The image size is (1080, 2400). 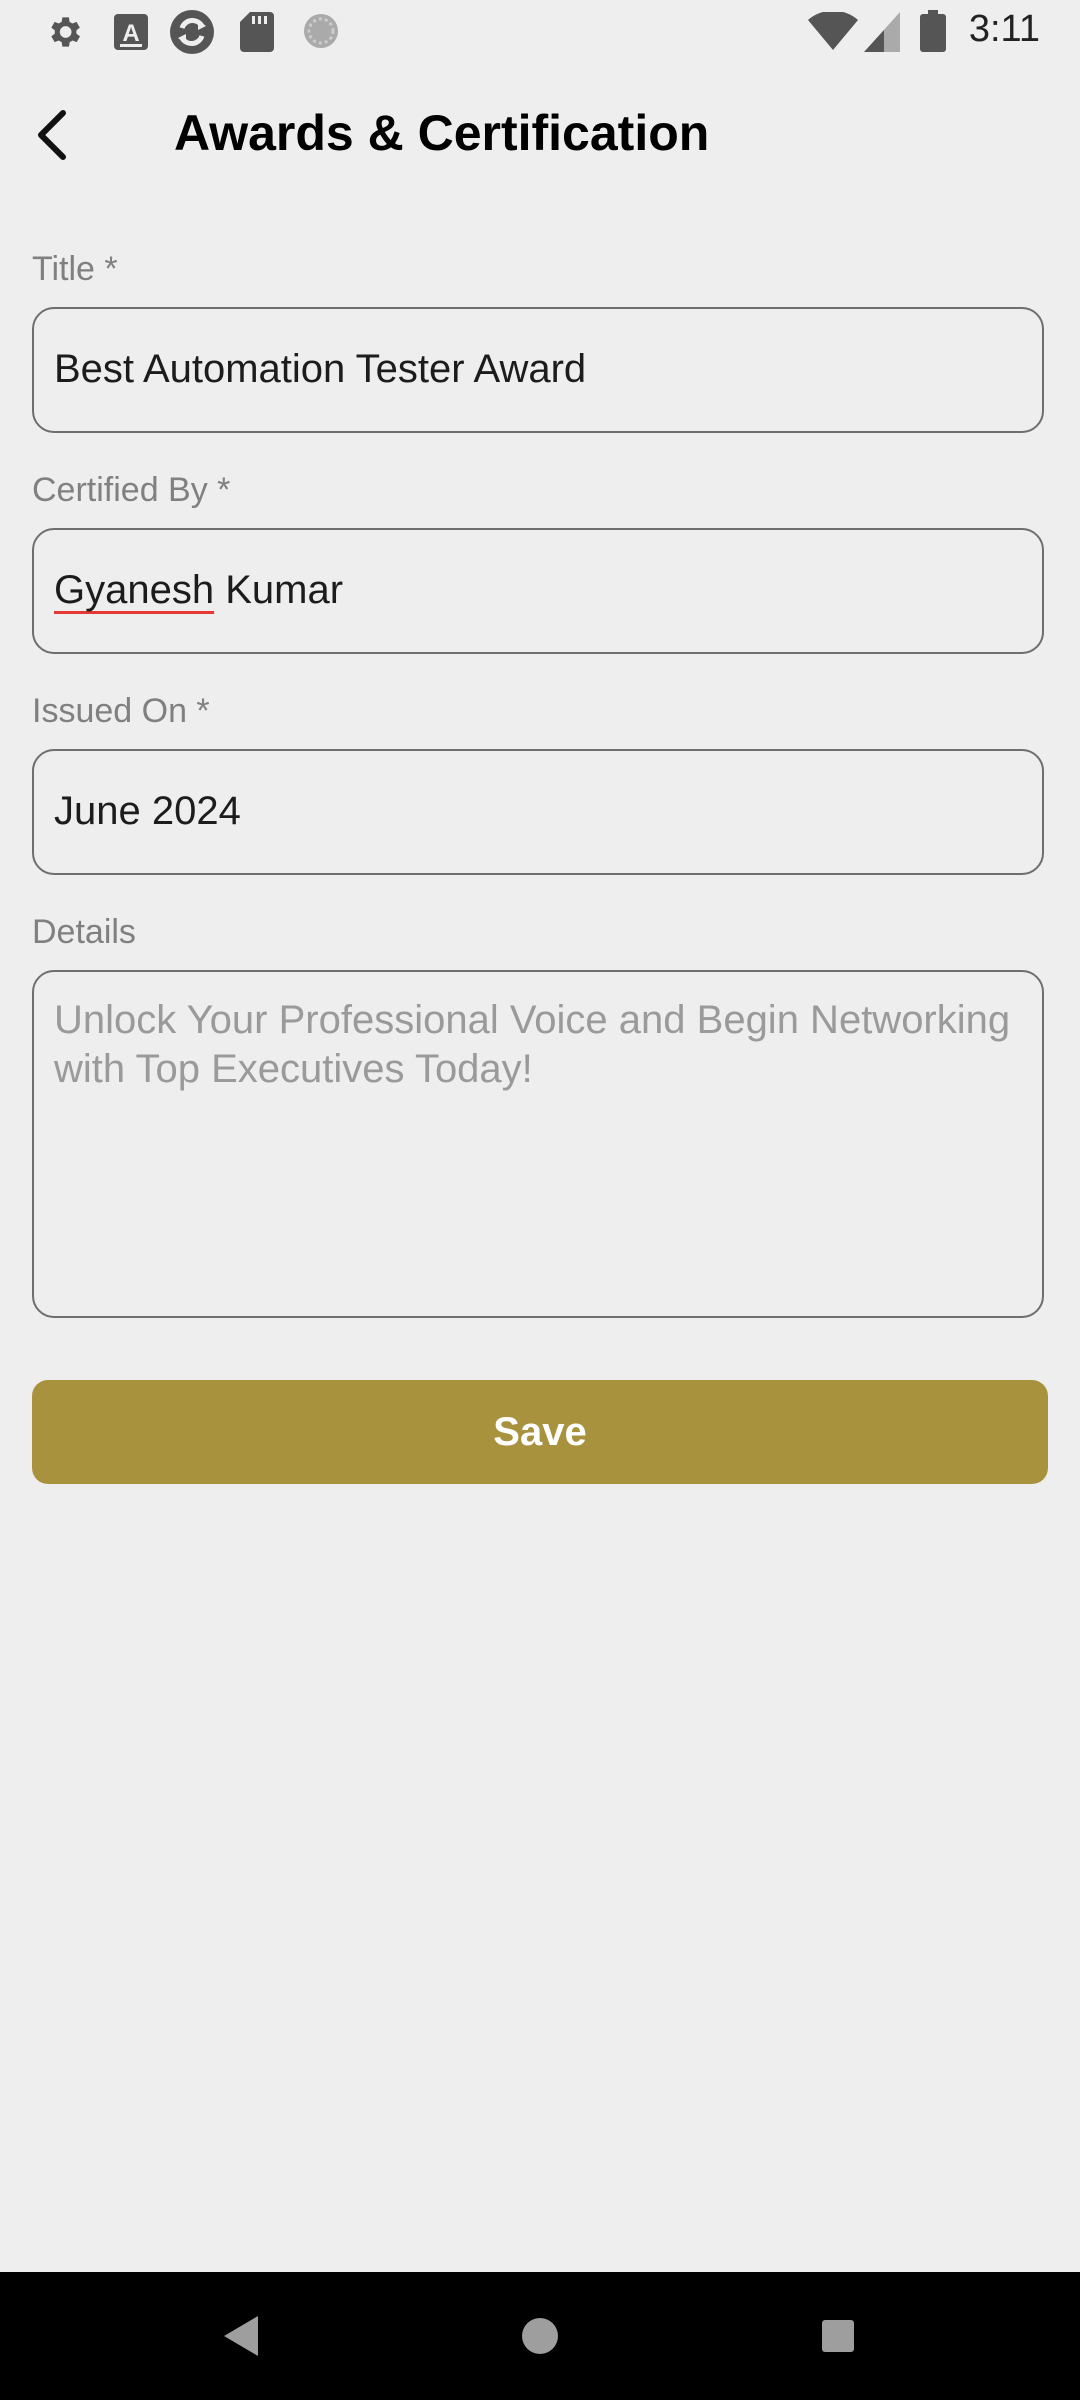 I want to click on title-label: Title *, so click(x=75, y=269).